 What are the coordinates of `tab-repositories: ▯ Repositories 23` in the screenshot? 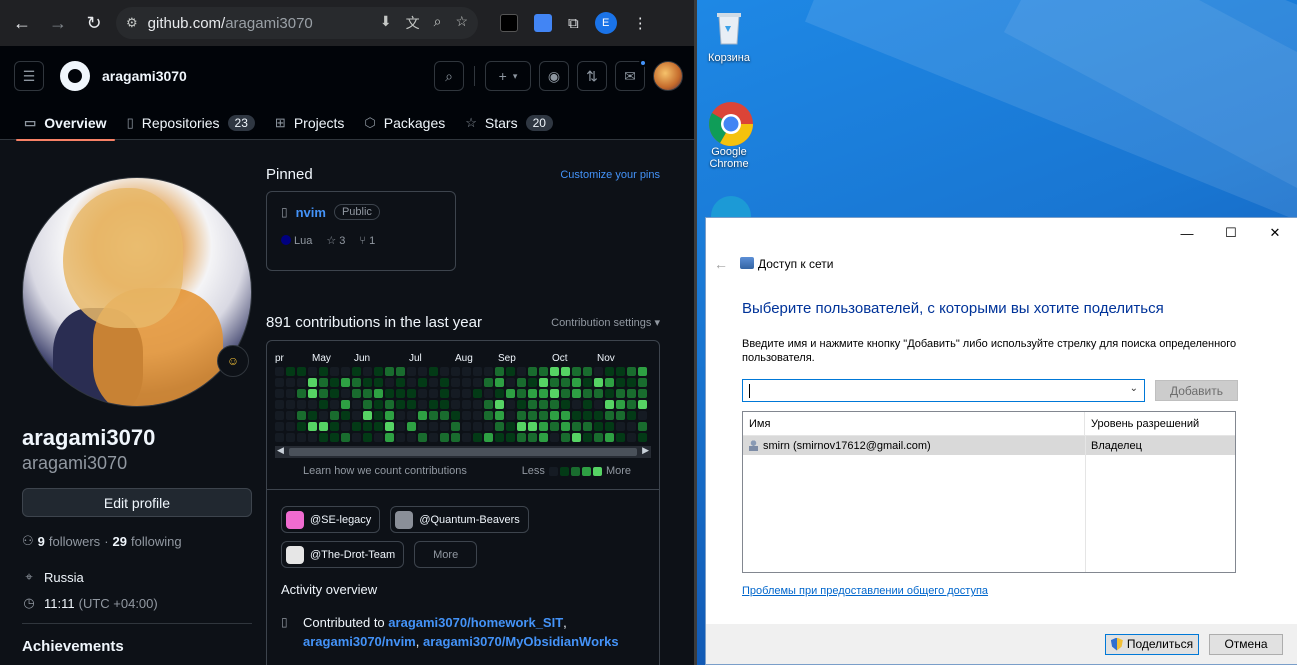 It's located at (191, 123).